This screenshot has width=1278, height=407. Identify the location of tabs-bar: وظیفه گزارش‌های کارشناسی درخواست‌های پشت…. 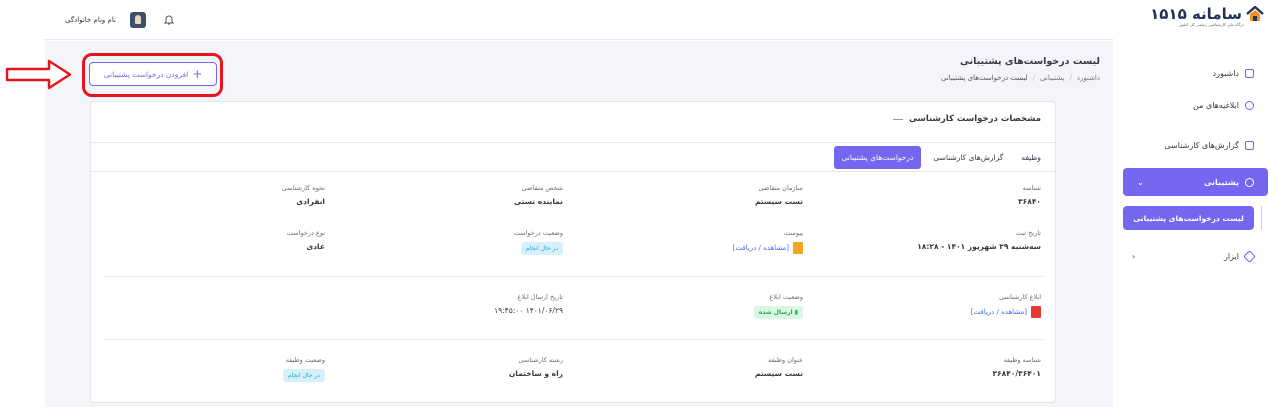
(573, 157).